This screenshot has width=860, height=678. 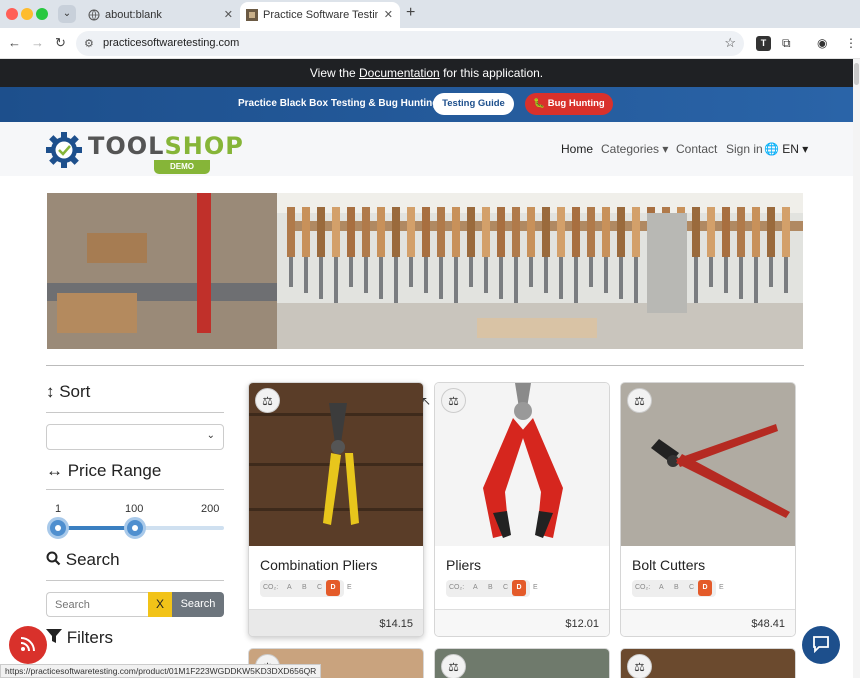 What do you see at coordinates (744, 149) in the screenshot?
I see `nav-sign-in-link: Sign in` at bounding box center [744, 149].